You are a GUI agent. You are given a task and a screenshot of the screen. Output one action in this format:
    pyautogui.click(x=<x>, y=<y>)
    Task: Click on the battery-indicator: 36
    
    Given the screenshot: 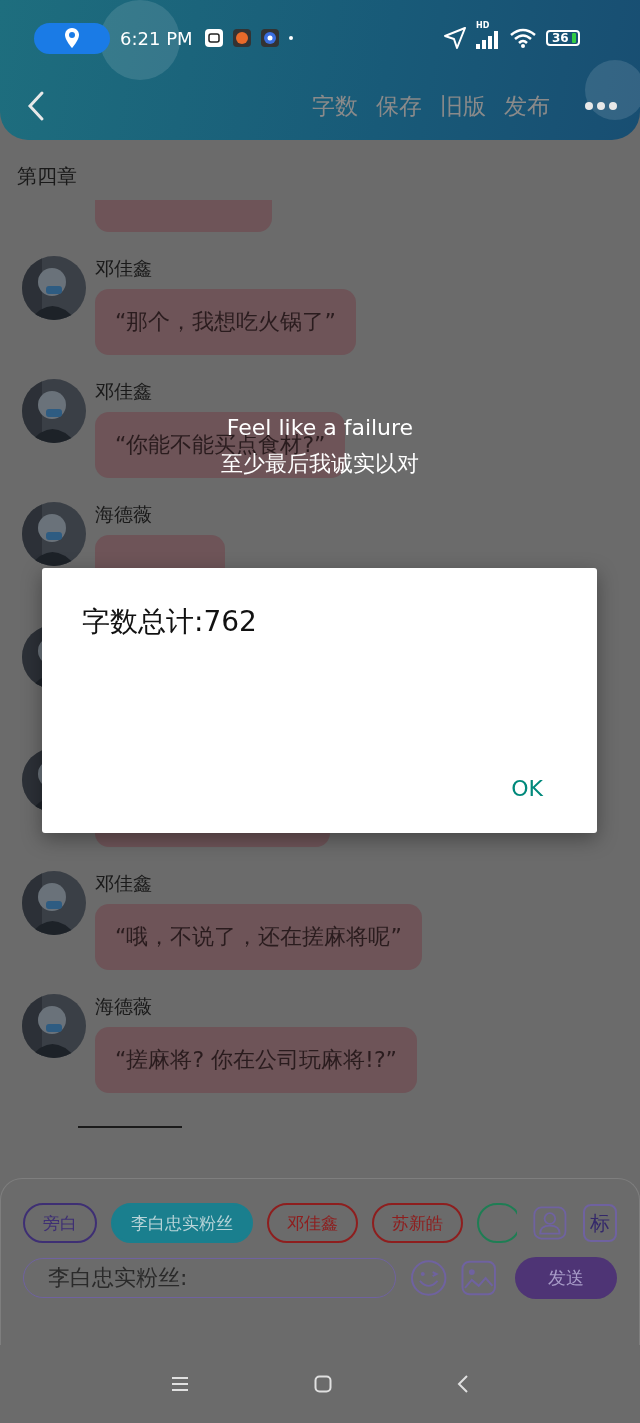 What is the action you would take?
    pyautogui.click(x=563, y=38)
    